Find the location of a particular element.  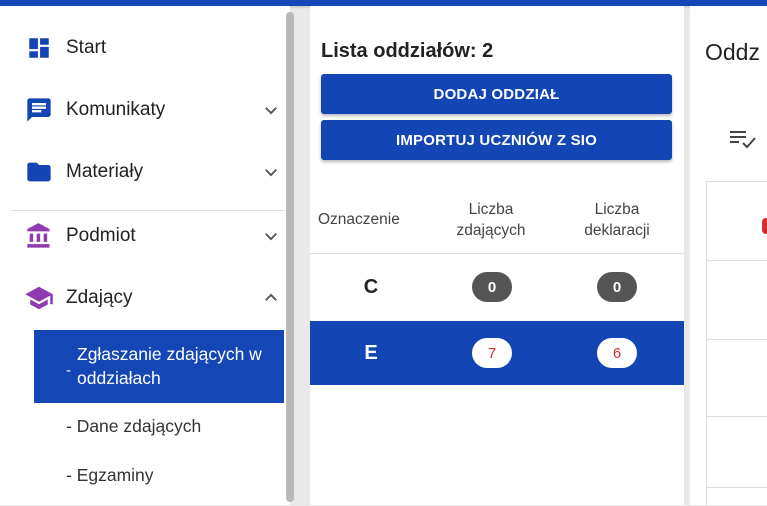

class-details-panel: Oddz is located at coordinates (728, 256).